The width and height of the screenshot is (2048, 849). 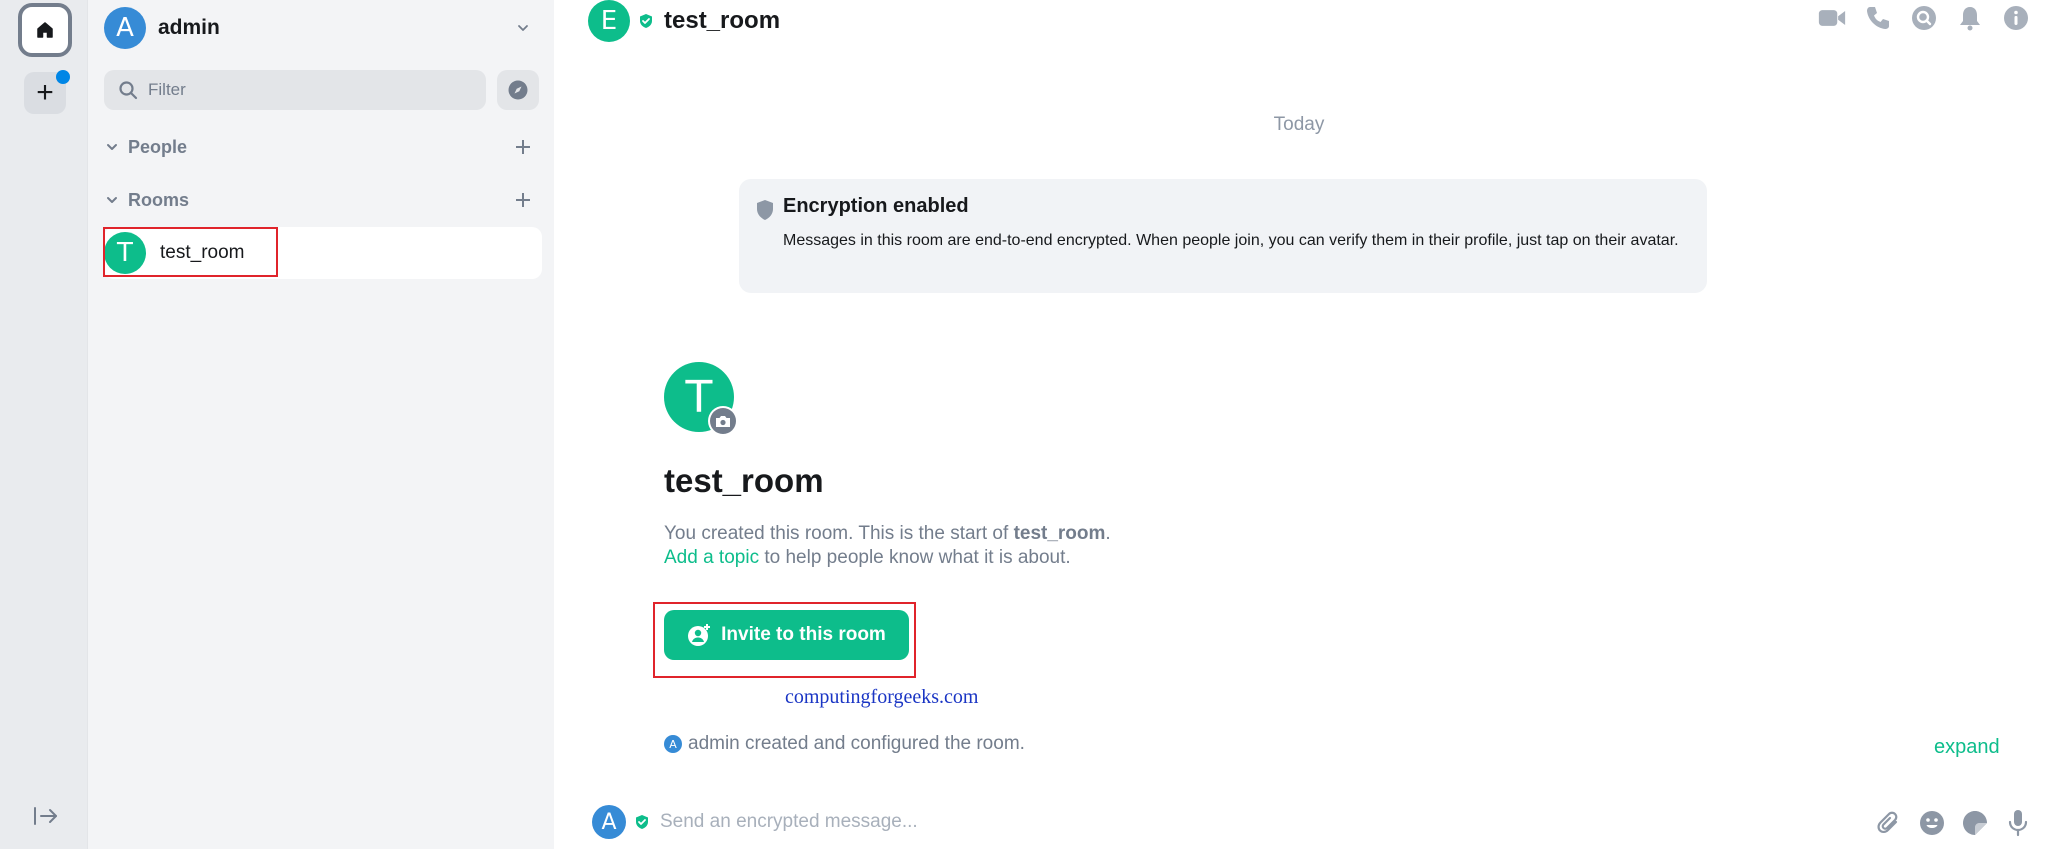 I want to click on compass-icon, so click(x=518, y=90).